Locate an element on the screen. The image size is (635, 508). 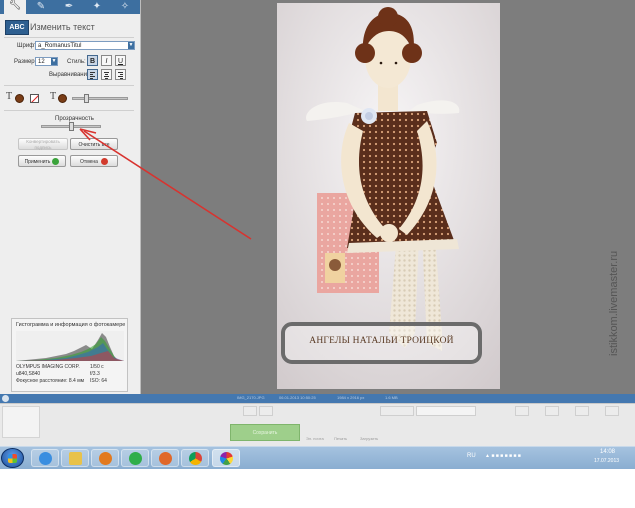
upload-button: Загрузить is located at coordinates (369, 438).